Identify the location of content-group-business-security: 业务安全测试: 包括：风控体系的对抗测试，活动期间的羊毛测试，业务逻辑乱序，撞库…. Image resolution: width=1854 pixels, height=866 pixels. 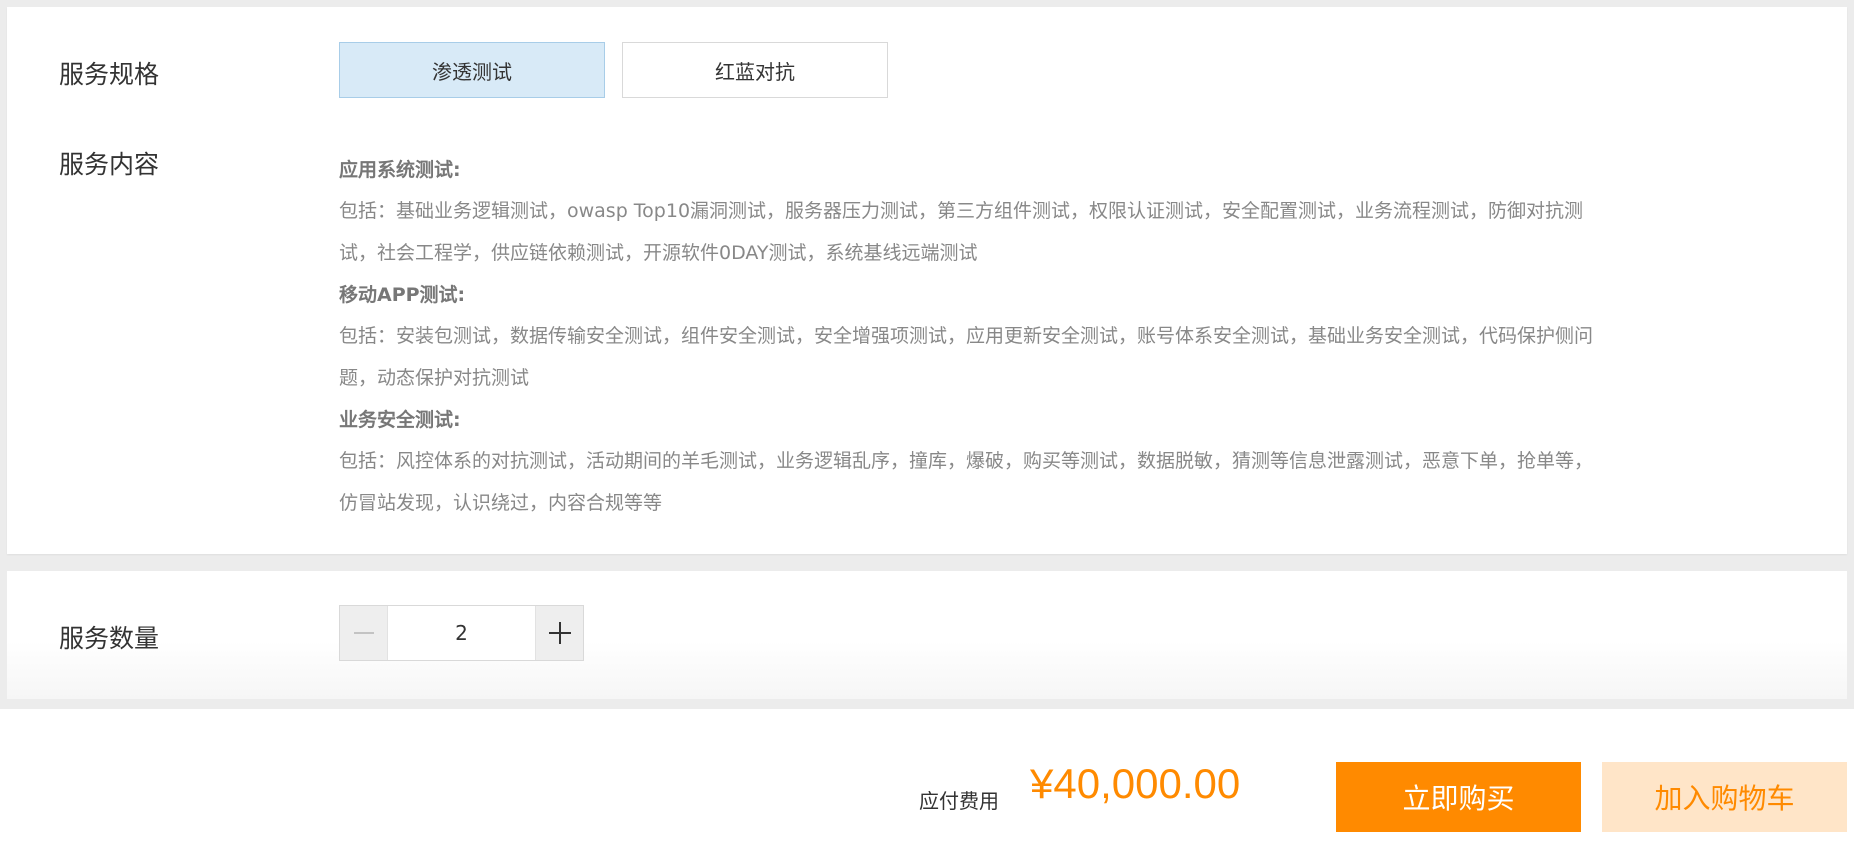
(974, 462).